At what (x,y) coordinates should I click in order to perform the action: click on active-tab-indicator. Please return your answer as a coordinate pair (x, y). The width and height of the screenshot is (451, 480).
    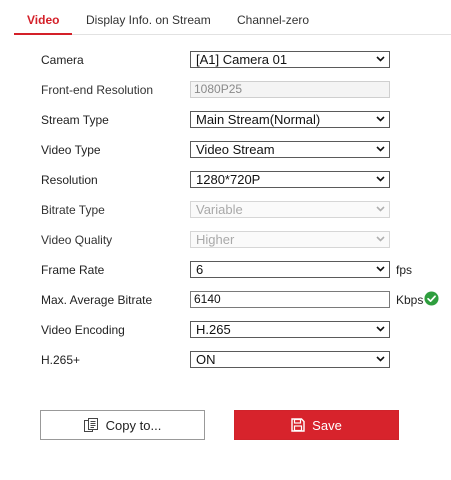
    Looking at the image, I should click on (43, 34).